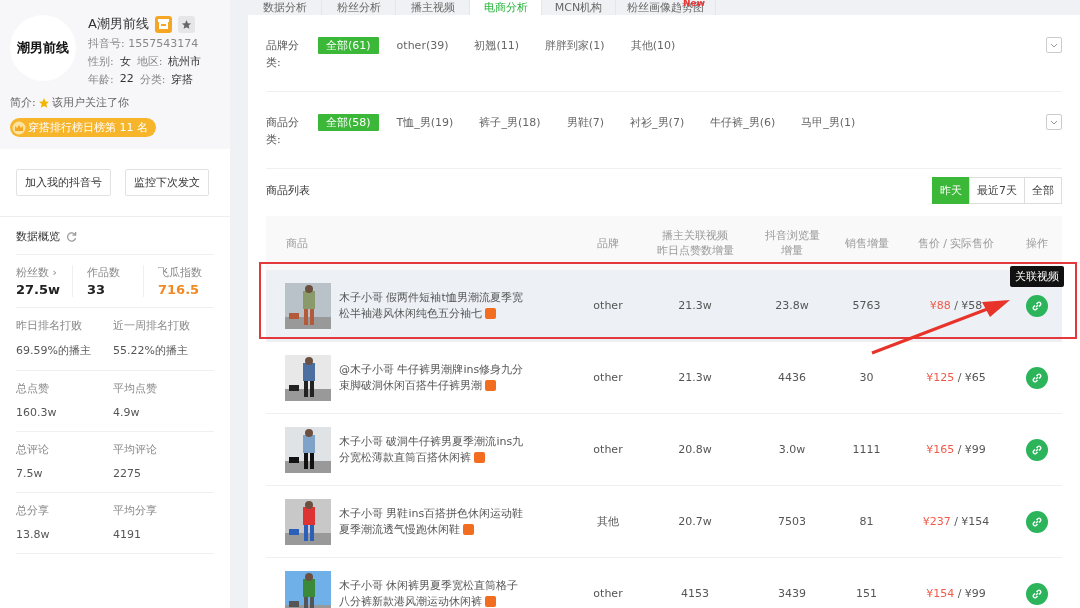  What do you see at coordinates (866, 593) in the screenshot?
I see `table-cell: 151` at bounding box center [866, 593].